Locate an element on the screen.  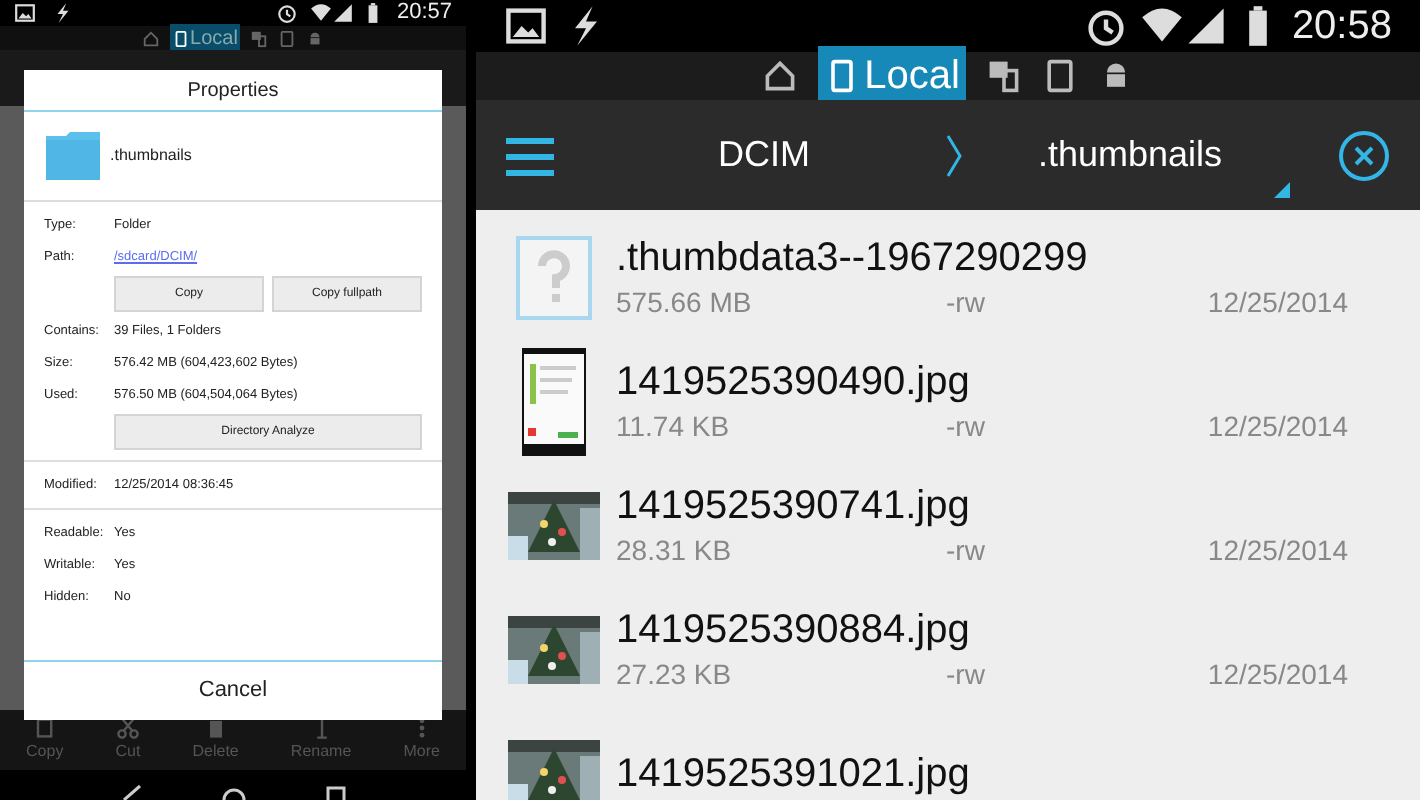
back-icon is located at coordinates (131, 792).